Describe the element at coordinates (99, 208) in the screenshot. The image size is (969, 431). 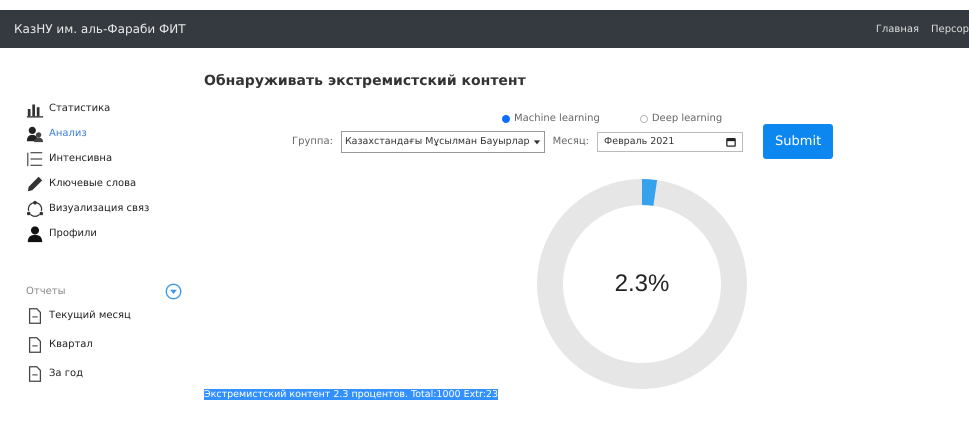
I see `sidebar-item: Визуализация связ` at that location.